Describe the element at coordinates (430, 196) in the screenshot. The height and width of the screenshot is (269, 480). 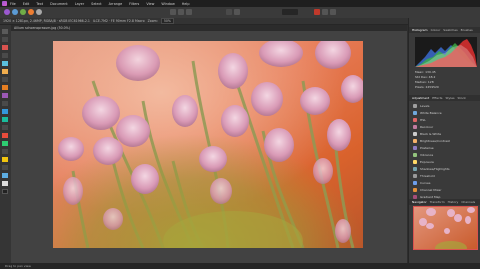
I see `adjustment-label: Gradient Map` at that location.